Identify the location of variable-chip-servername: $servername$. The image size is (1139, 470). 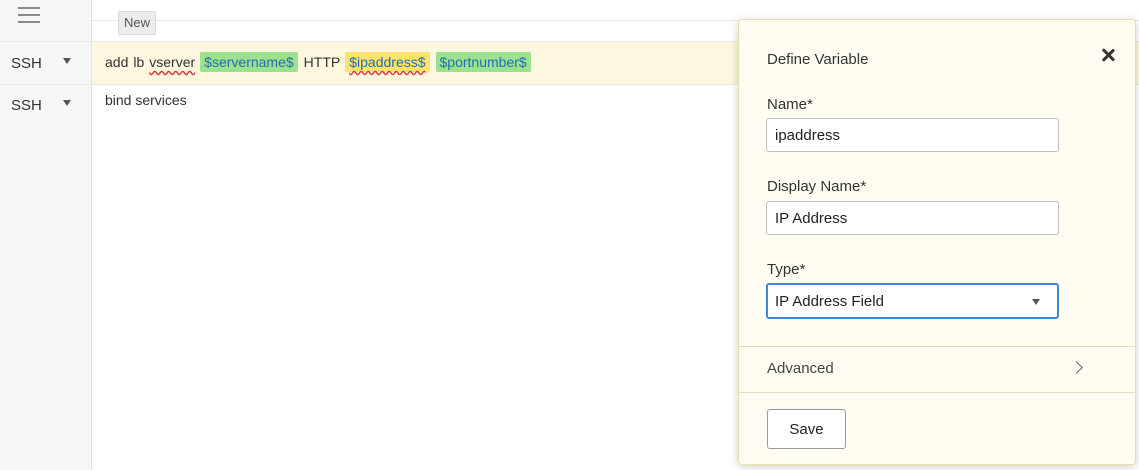
(249, 62).